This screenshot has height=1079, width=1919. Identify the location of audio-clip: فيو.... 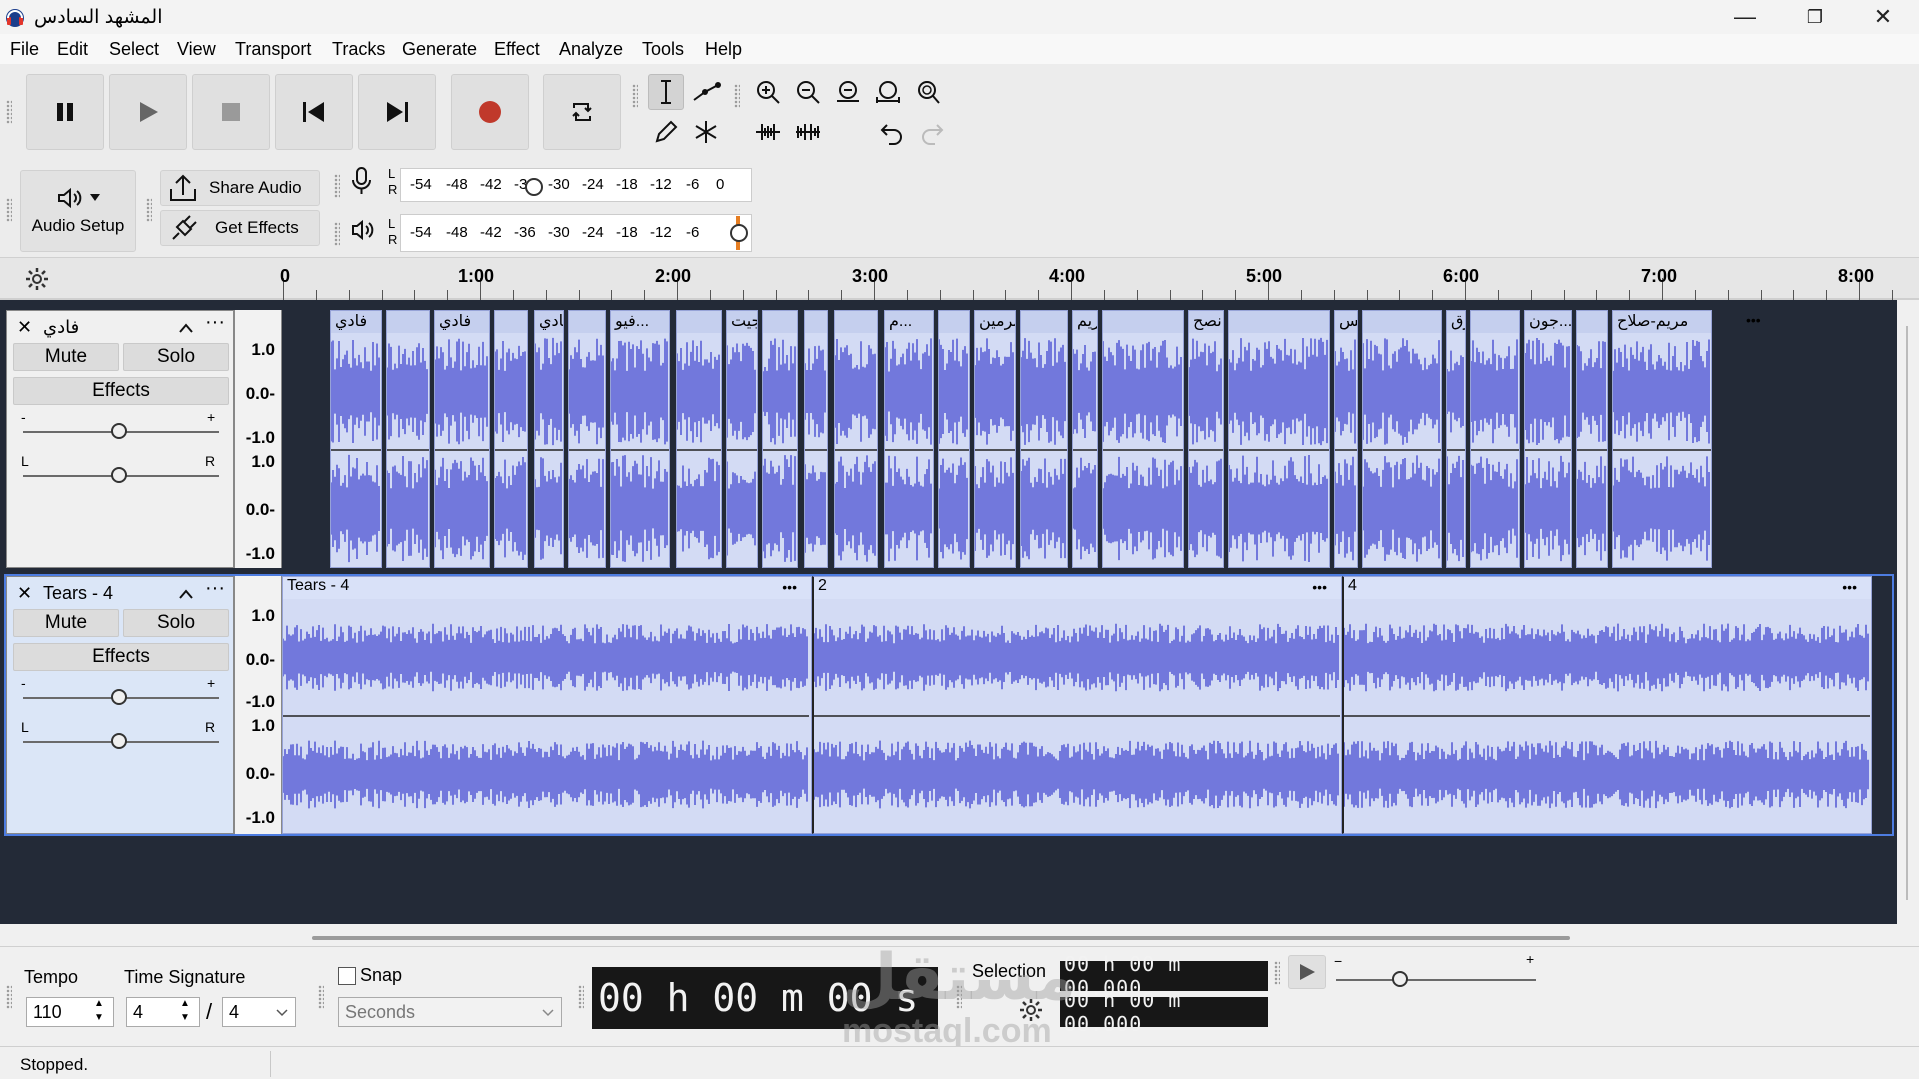
(640, 439).